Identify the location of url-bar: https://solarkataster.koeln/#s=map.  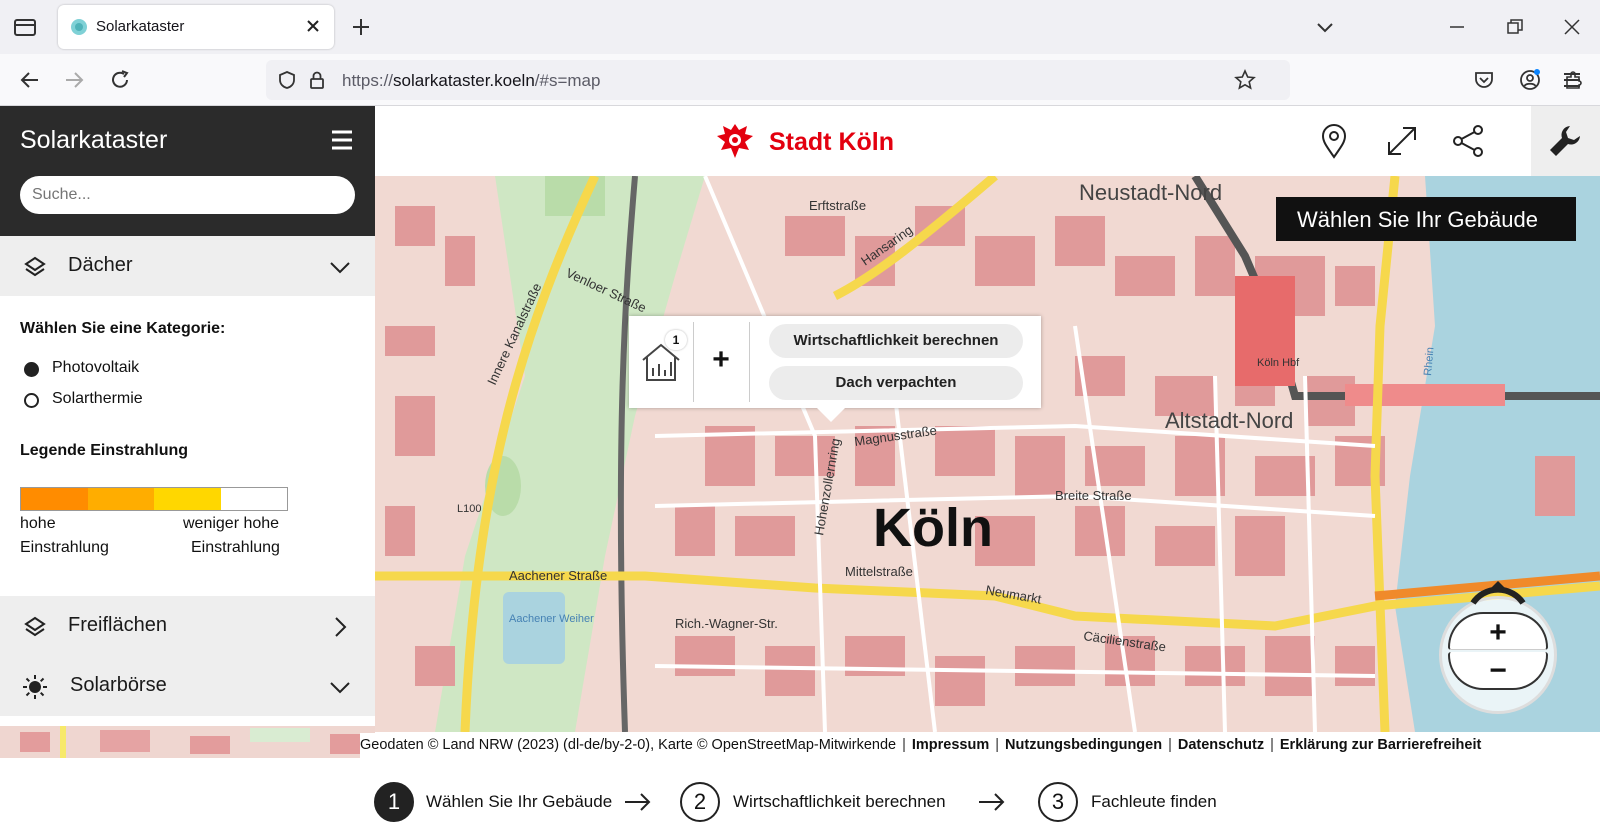
(778, 80).